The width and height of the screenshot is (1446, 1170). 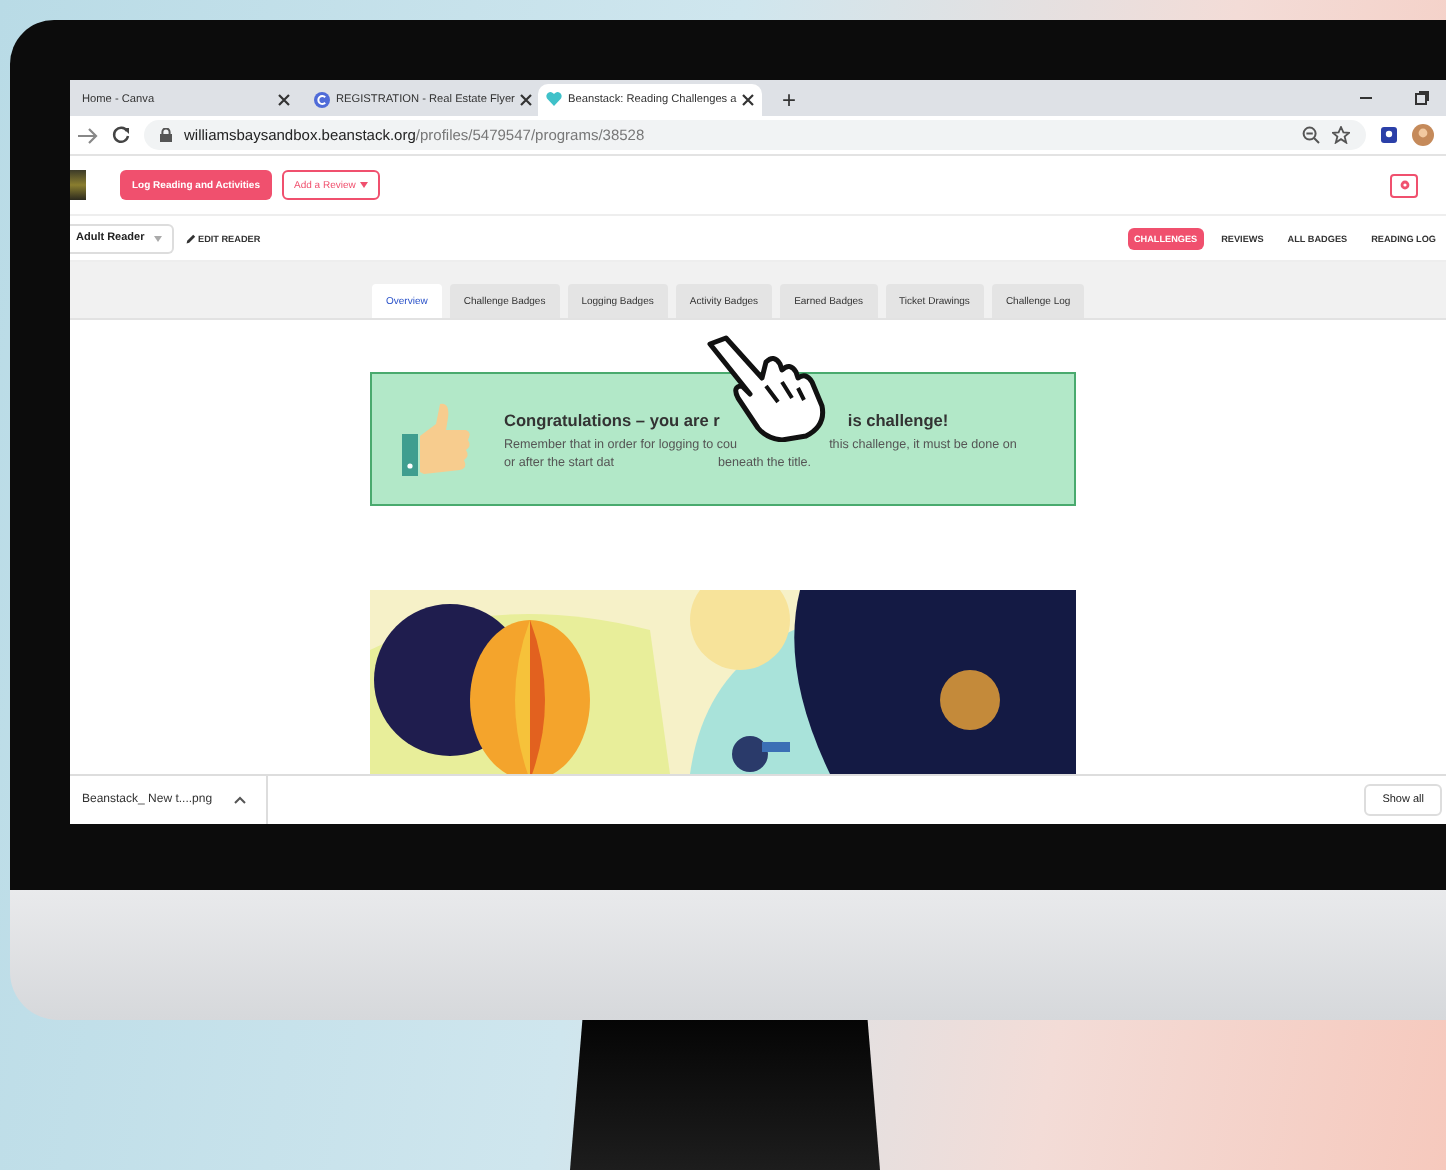 What do you see at coordinates (240, 800) in the screenshot?
I see `chevron-up-icon` at bounding box center [240, 800].